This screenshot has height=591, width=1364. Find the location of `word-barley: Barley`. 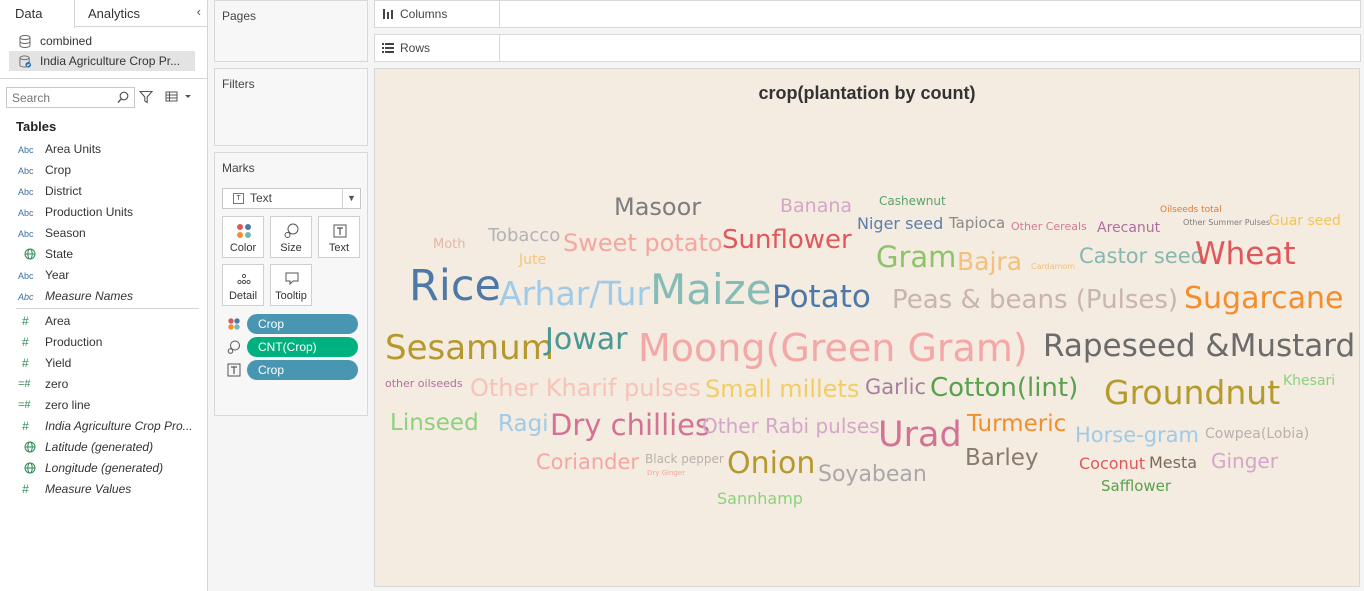

word-barley: Barley is located at coordinates (1001, 458).